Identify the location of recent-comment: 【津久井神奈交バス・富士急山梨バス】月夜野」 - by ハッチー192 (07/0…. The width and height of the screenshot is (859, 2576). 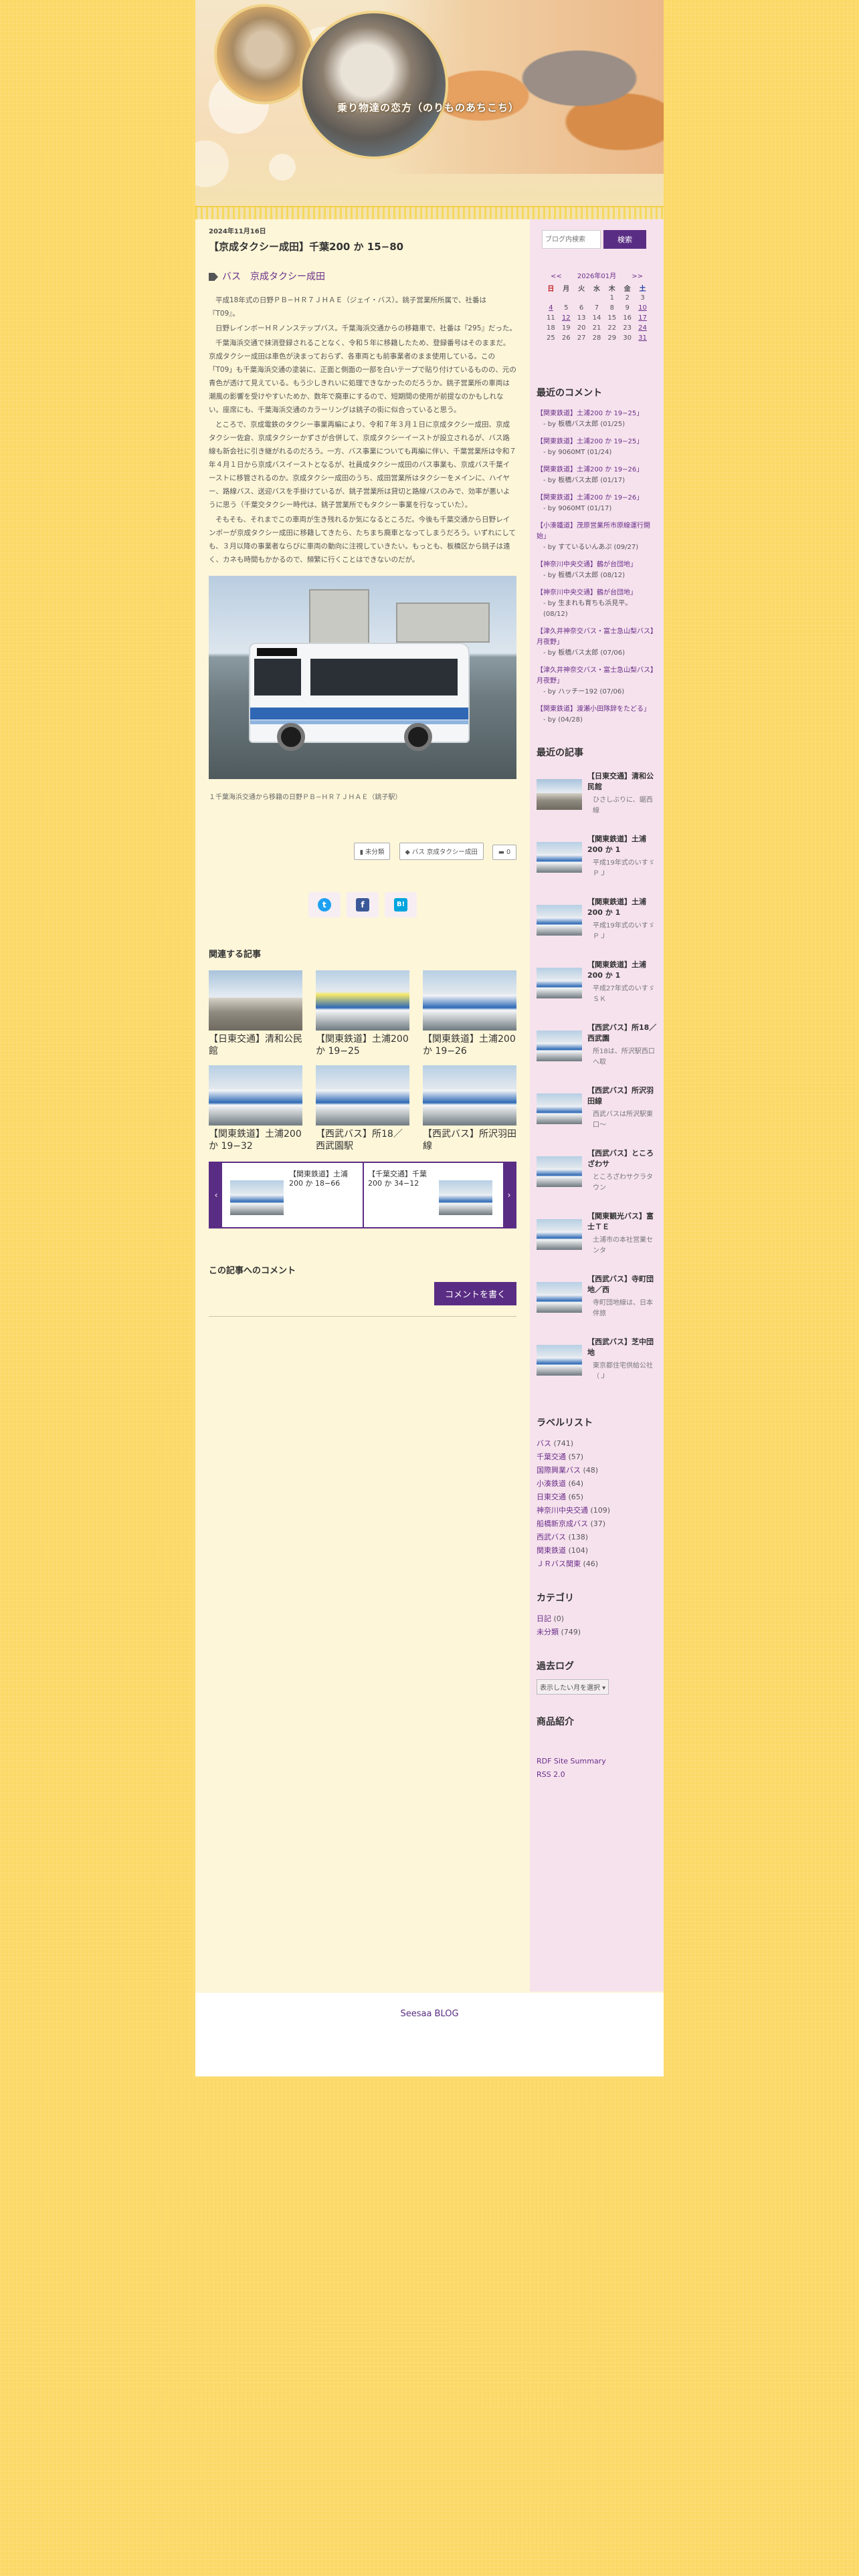
(597, 681).